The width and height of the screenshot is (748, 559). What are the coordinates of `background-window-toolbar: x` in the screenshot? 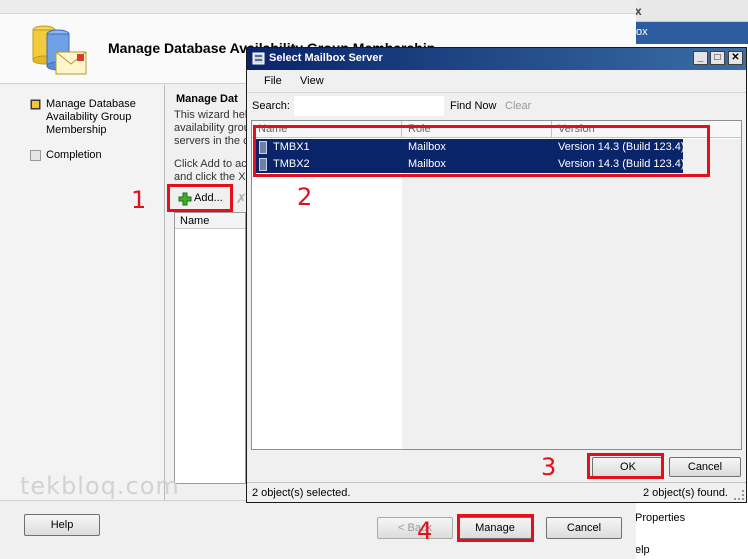 It's located at (691, 11).